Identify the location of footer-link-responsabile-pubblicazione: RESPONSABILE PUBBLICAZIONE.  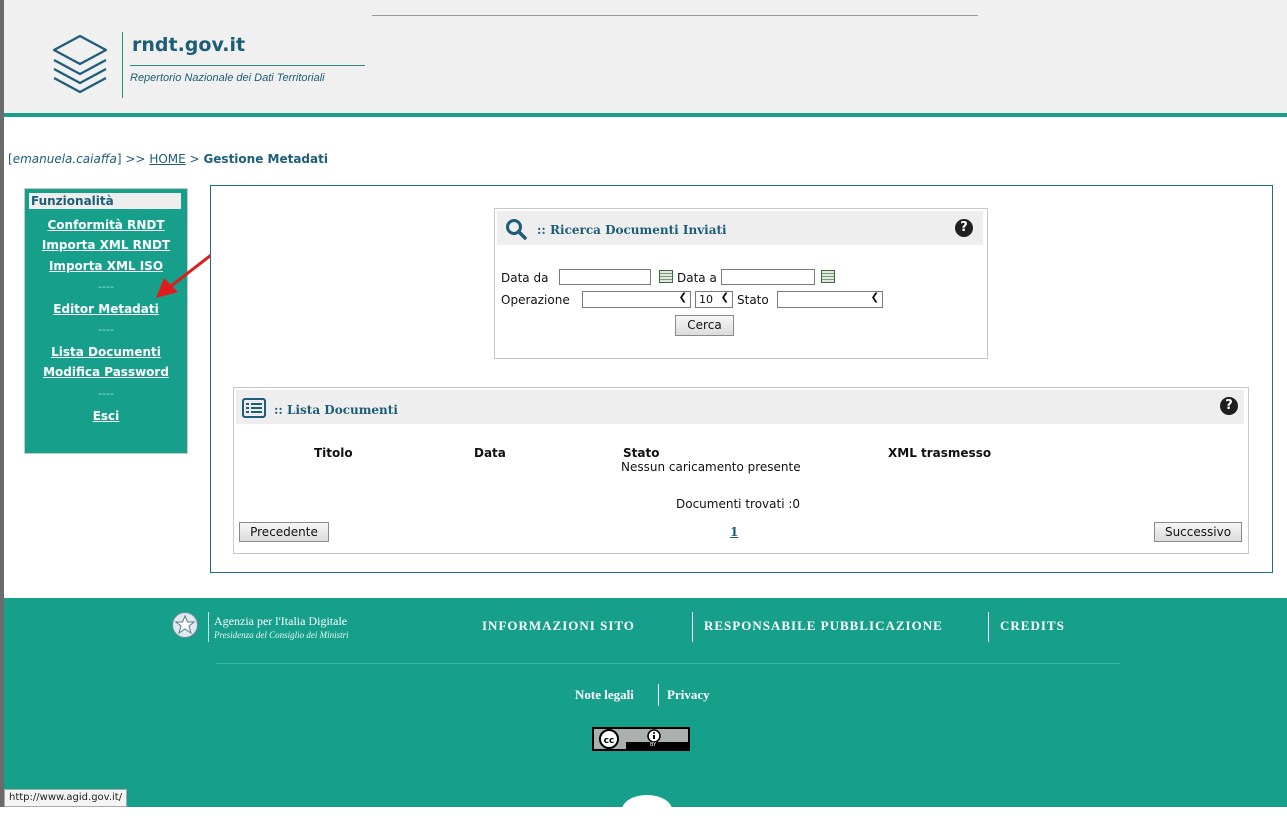
(823, 626).